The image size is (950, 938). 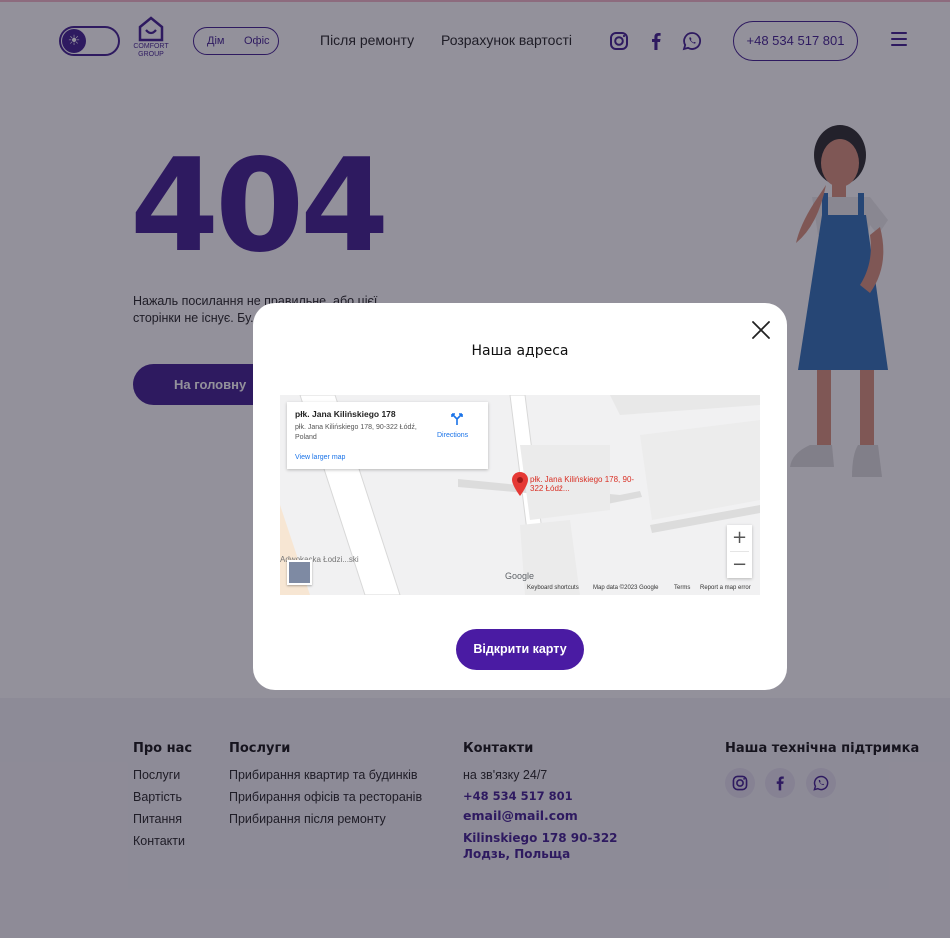 What do you see at coordinates (739, 565) in the screenshot?
I see `zoom-out-button: −` at bounding box center [739, 565].